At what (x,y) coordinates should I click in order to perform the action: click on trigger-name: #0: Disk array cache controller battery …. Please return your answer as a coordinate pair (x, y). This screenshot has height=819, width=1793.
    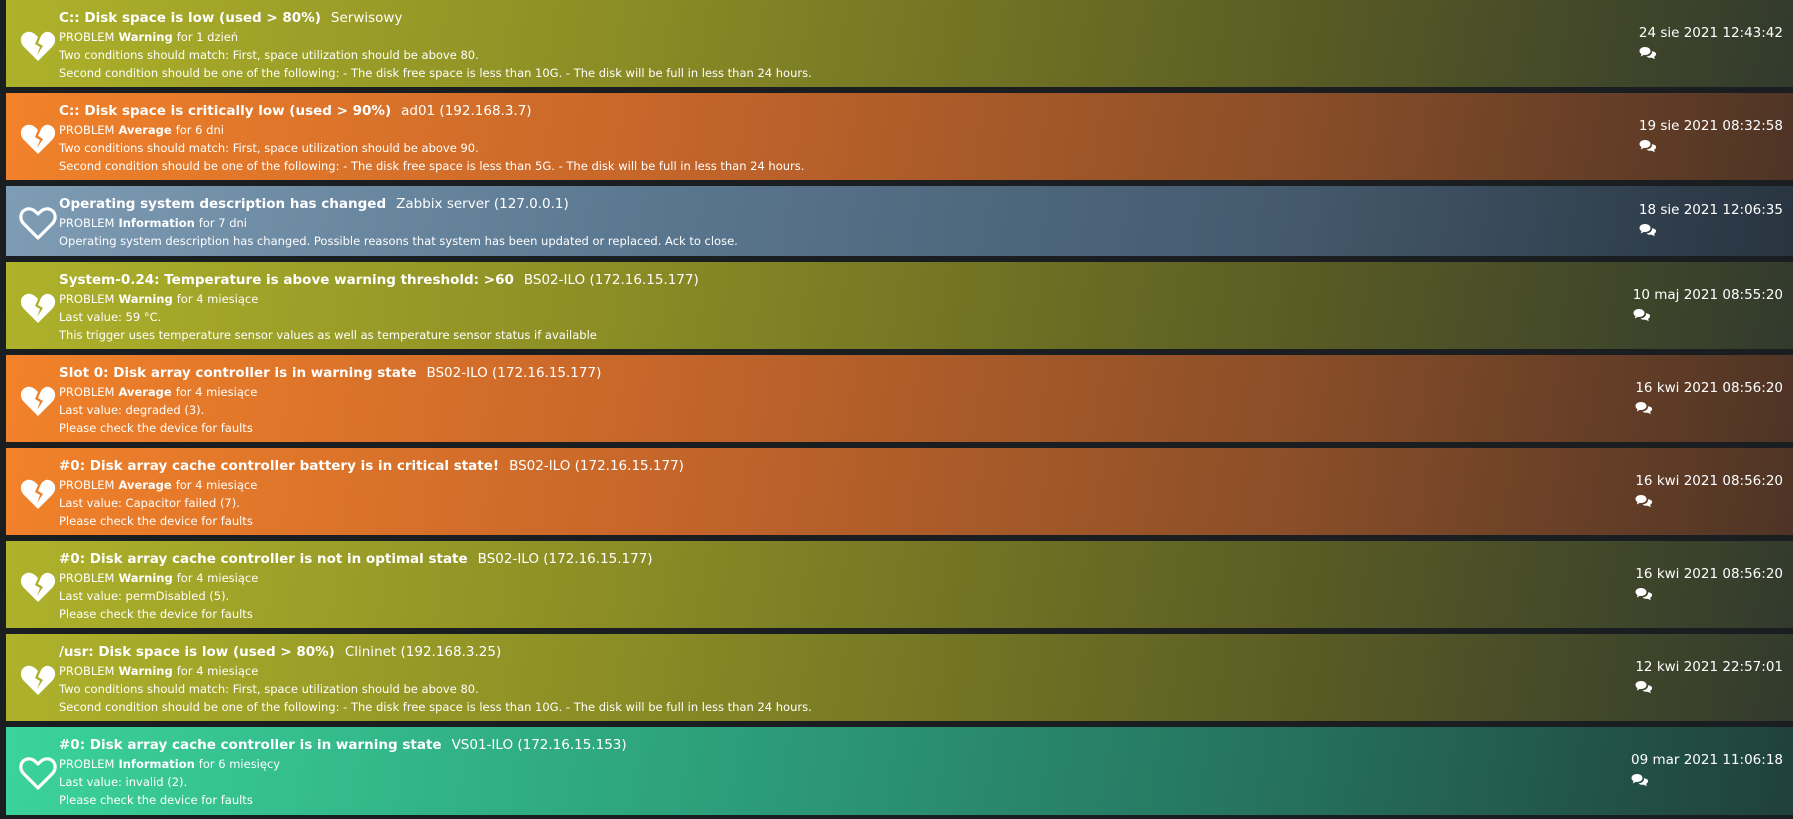
    Looking at the image, I should click on (279, 466).